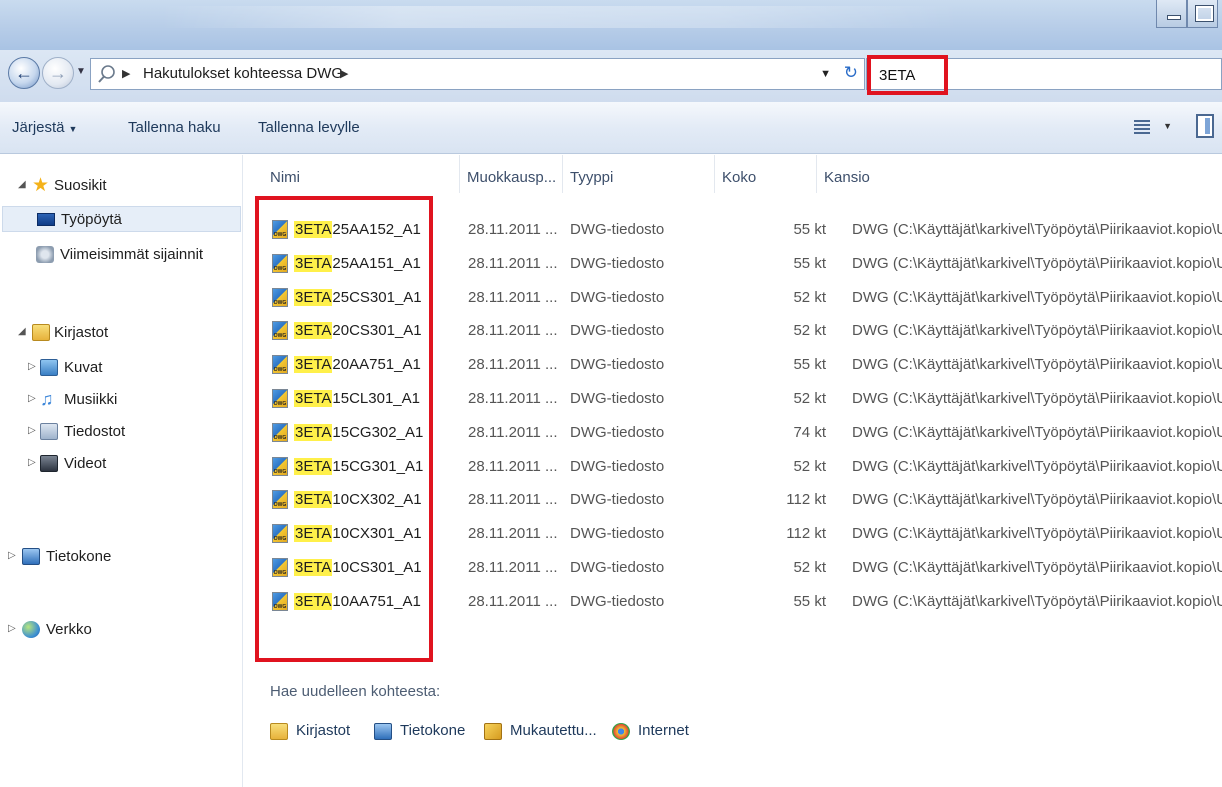  I want to click on internet-icon, so click(621, 731).